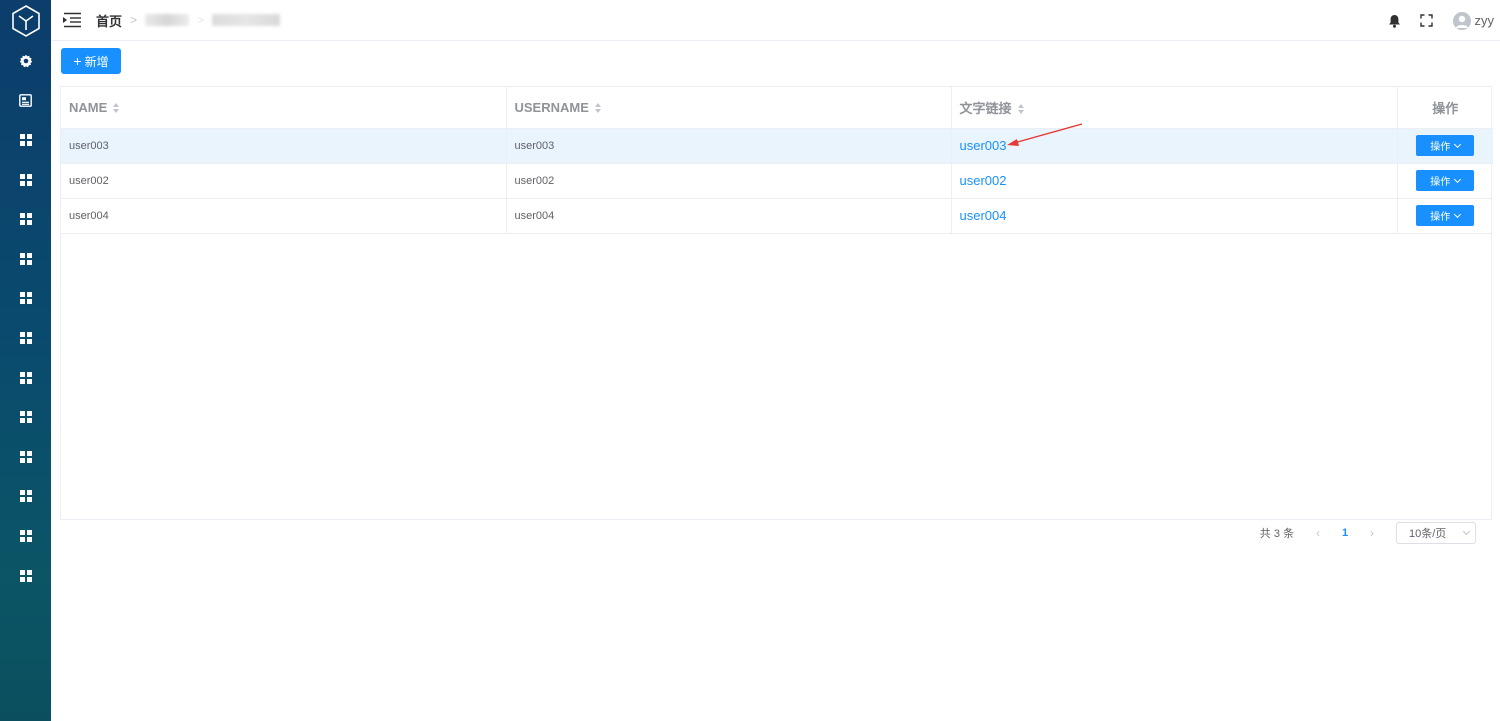 The width and height of the screenshot is (1500, 721). I want to click on cell-link: user002, so click(1174, 181).